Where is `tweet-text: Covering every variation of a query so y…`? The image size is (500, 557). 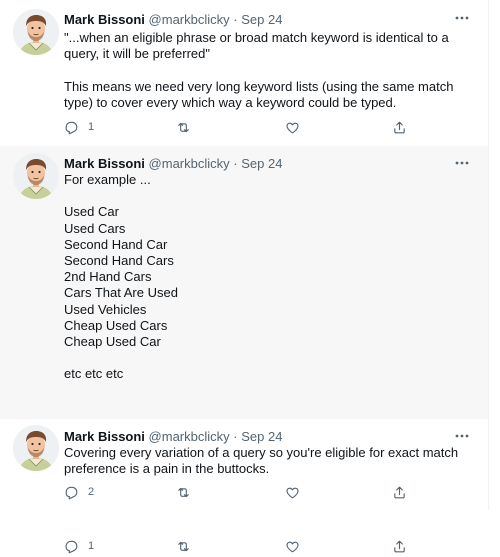 tweet-text: Covering every variation of a query so y… is located at coordinates (263, 461).